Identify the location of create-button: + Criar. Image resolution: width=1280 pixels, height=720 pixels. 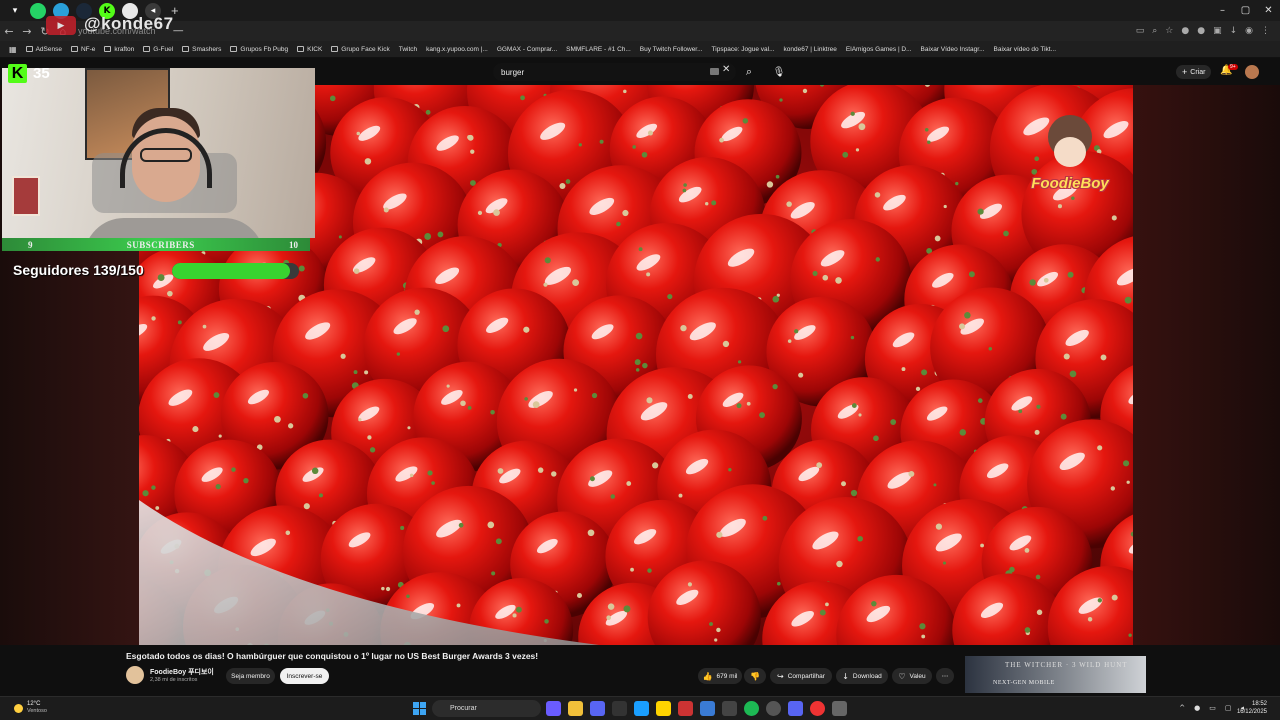
(1194, 72).